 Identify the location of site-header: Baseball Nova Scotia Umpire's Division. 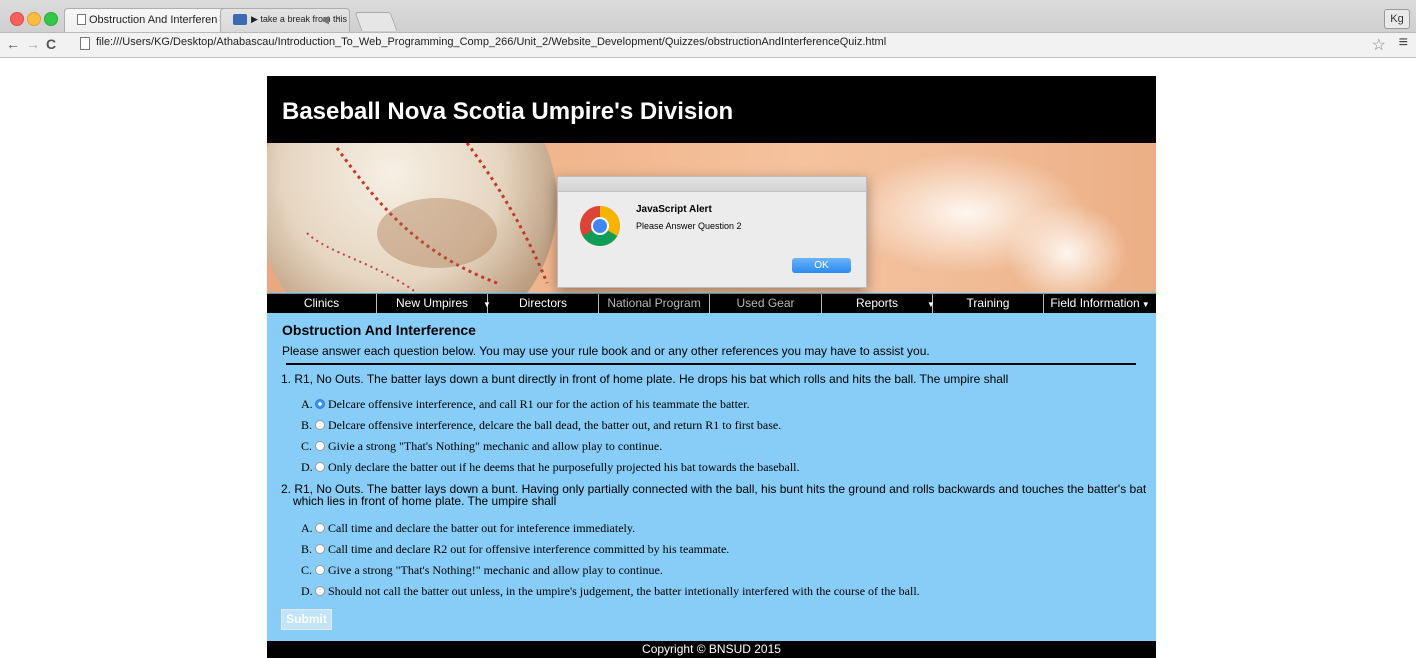
(711, 109).